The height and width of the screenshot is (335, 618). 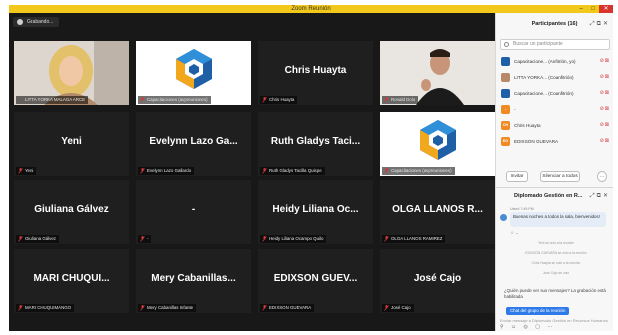 I want to click on system-line: José Cajo se unió, so click(x=556, y=273).